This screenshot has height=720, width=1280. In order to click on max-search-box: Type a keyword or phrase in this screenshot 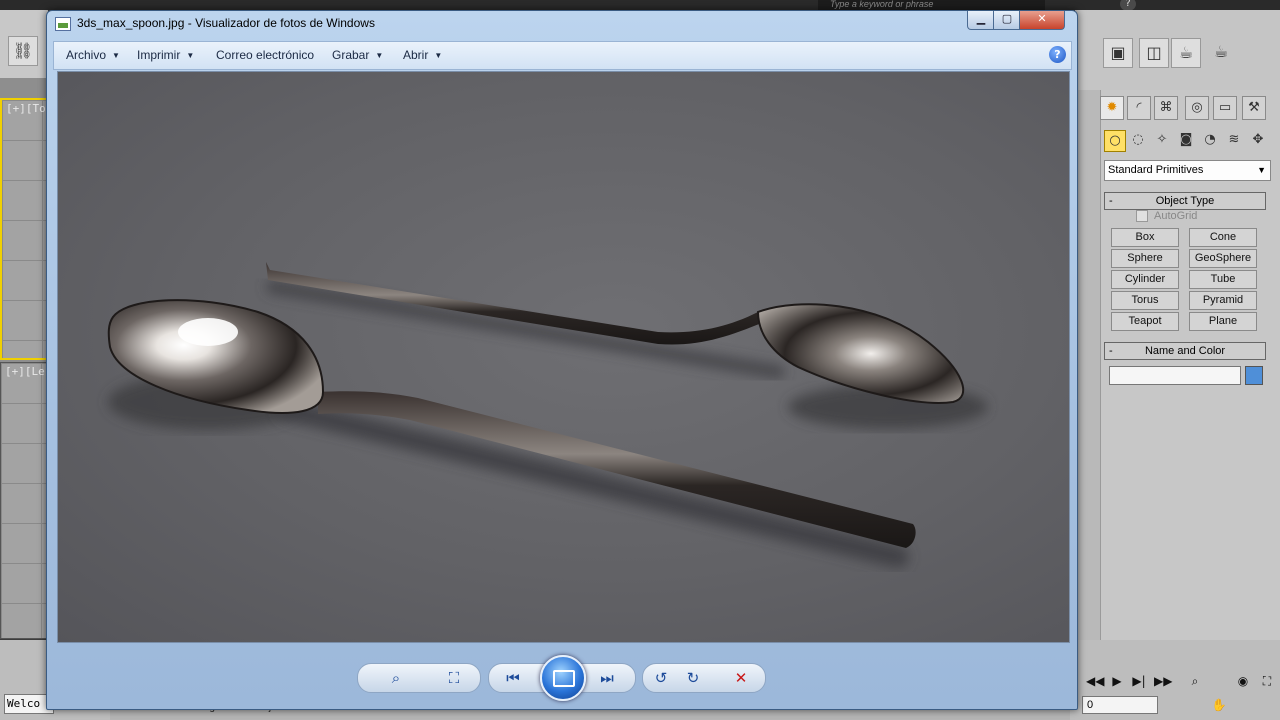, I will do `click(931, 5)`.